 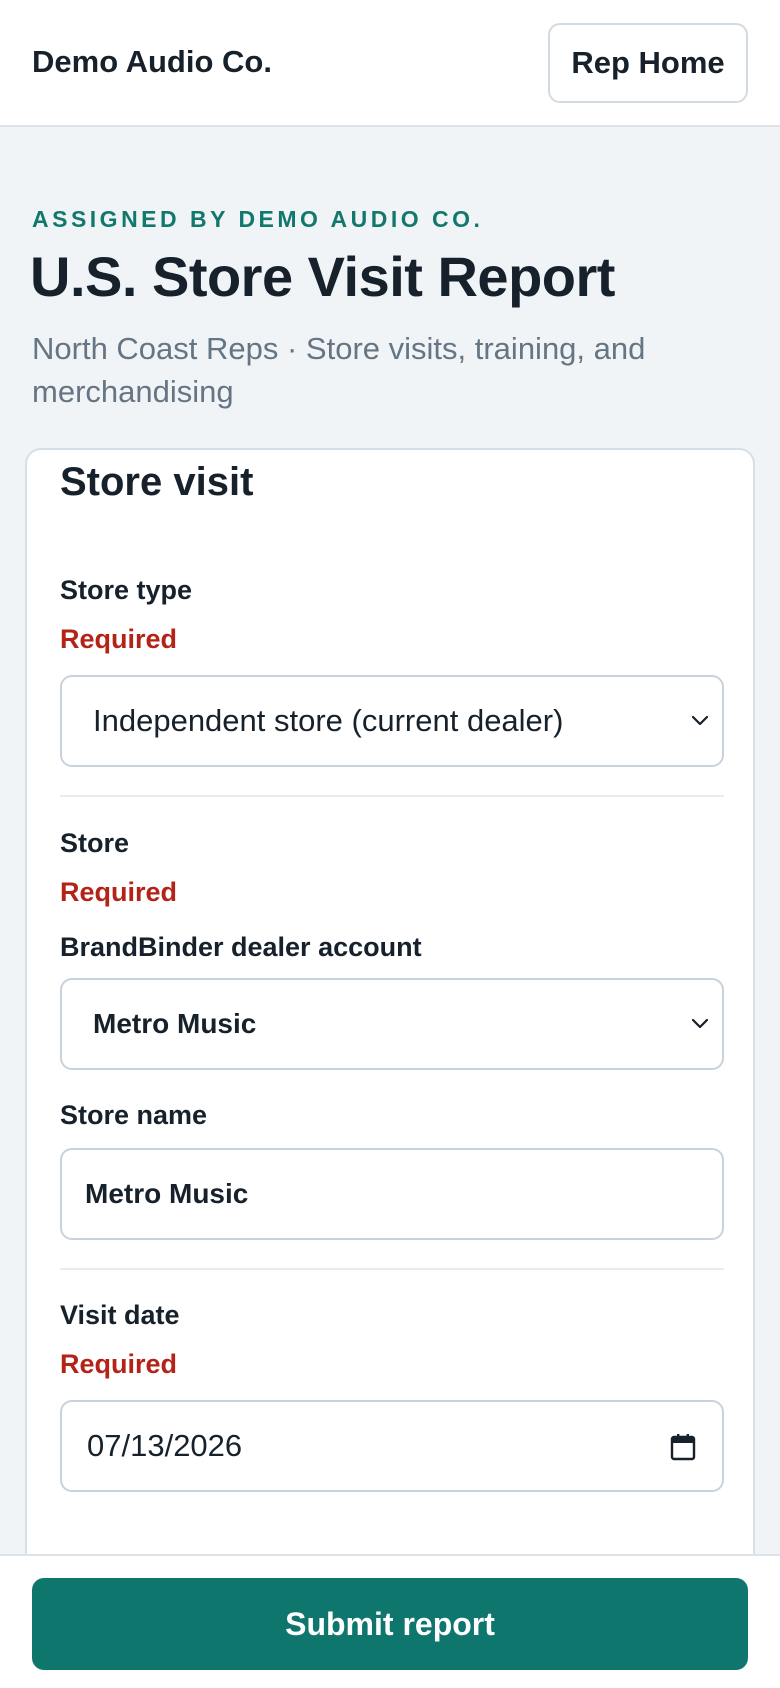 I want to click on dealer-account-label: BrandBinder dealer account, so click(x=241, y=947).